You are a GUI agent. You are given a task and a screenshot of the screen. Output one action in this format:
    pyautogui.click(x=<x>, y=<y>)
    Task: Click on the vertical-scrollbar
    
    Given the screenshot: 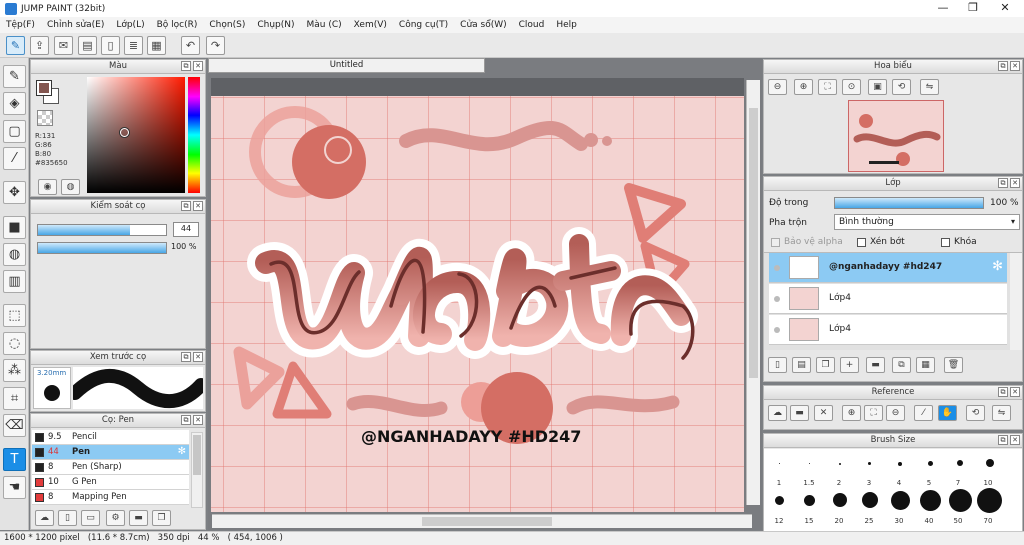 What is the action you would take?
    pyautogui.click(x=753, y=292)
    